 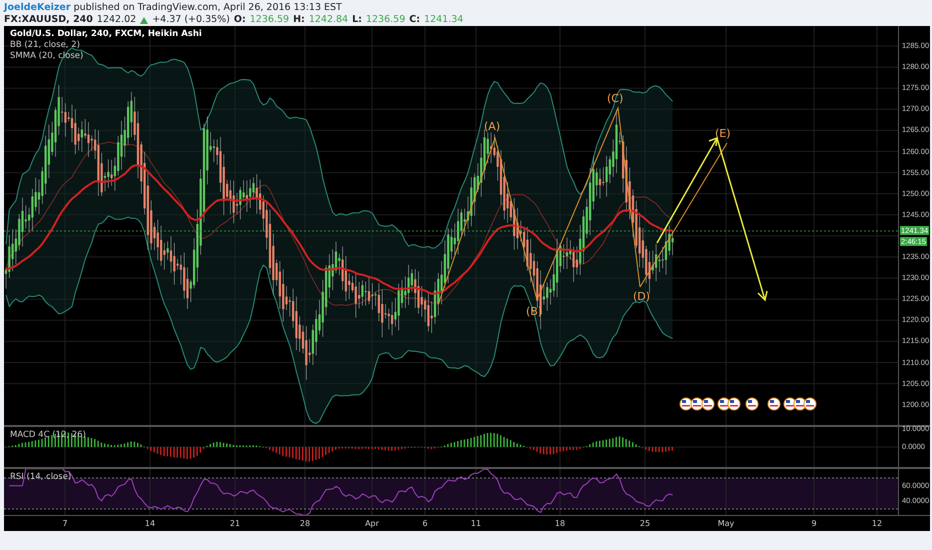 What do you see at coordinates (357, 20) in the screenshot?
I see `ohlc-label: L:` at bounding box center [357, 20].